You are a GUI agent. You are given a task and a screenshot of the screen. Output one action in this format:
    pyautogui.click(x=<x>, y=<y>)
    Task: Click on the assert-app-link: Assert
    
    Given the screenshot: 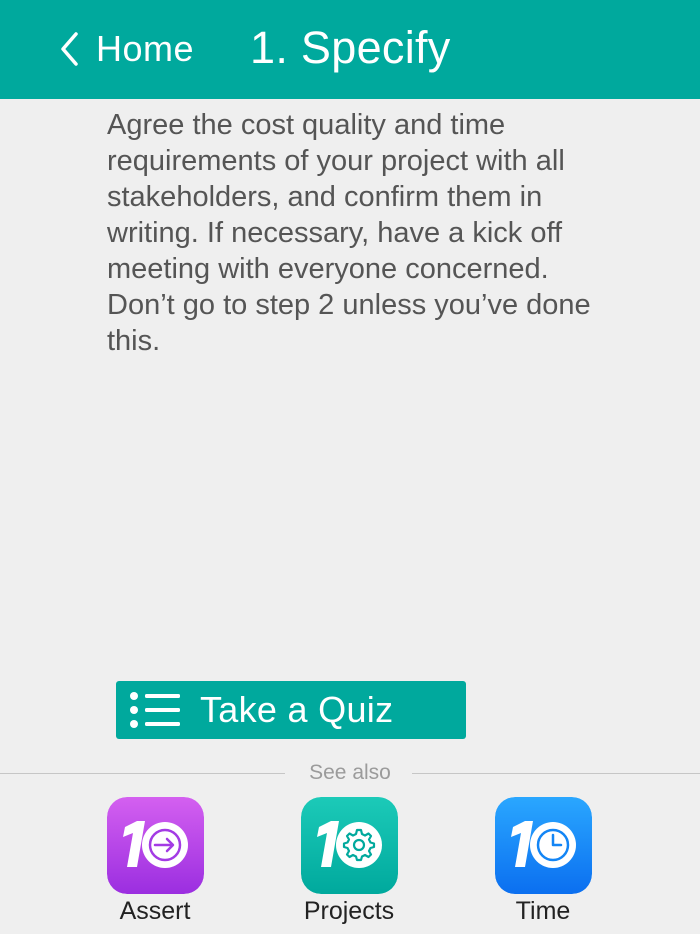 What is the action you would take?
    pyautogui.click(x=155, y=861)
    